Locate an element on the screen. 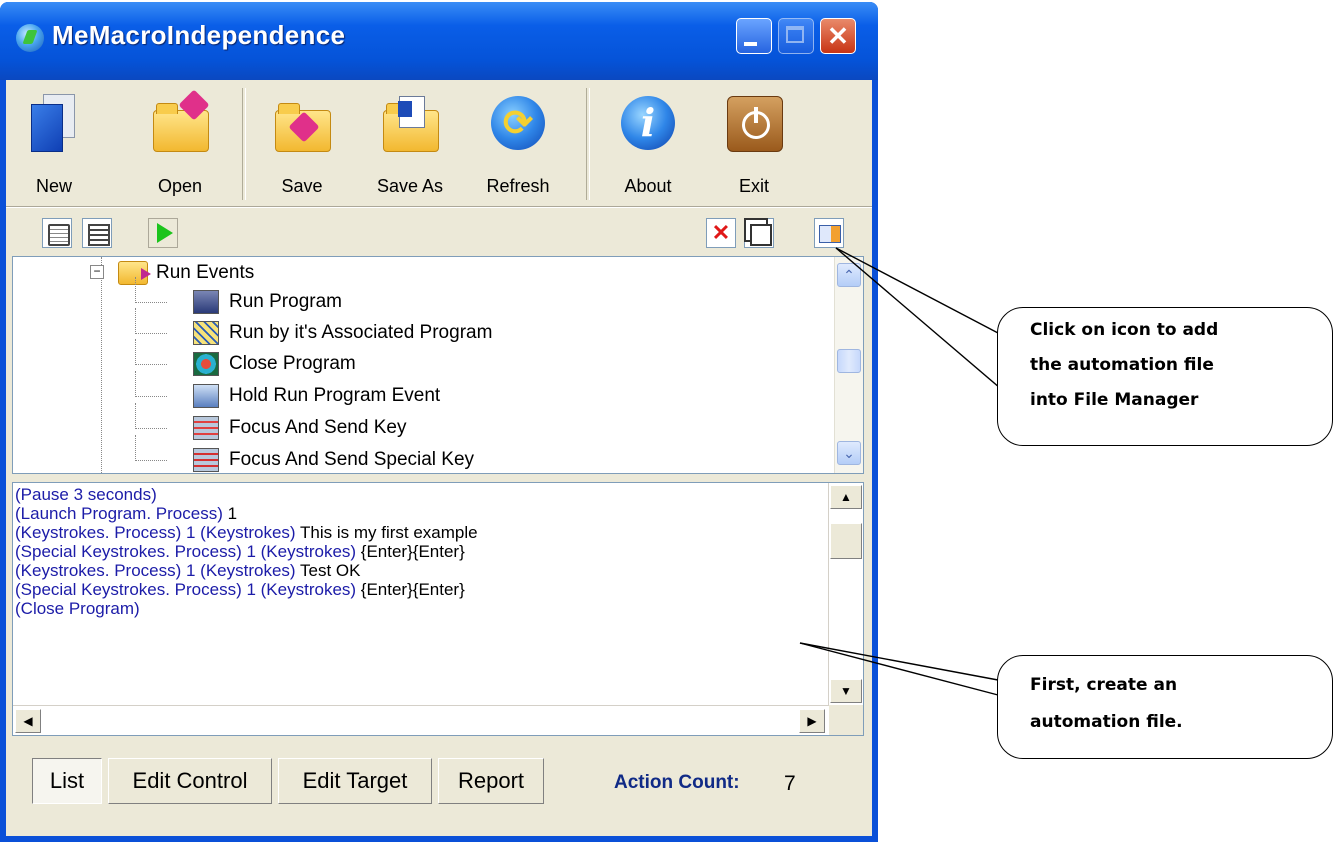 The height and width of the screenshot is (844, 1335). callout-text: automation file. is located at coordinates (1106, 722).